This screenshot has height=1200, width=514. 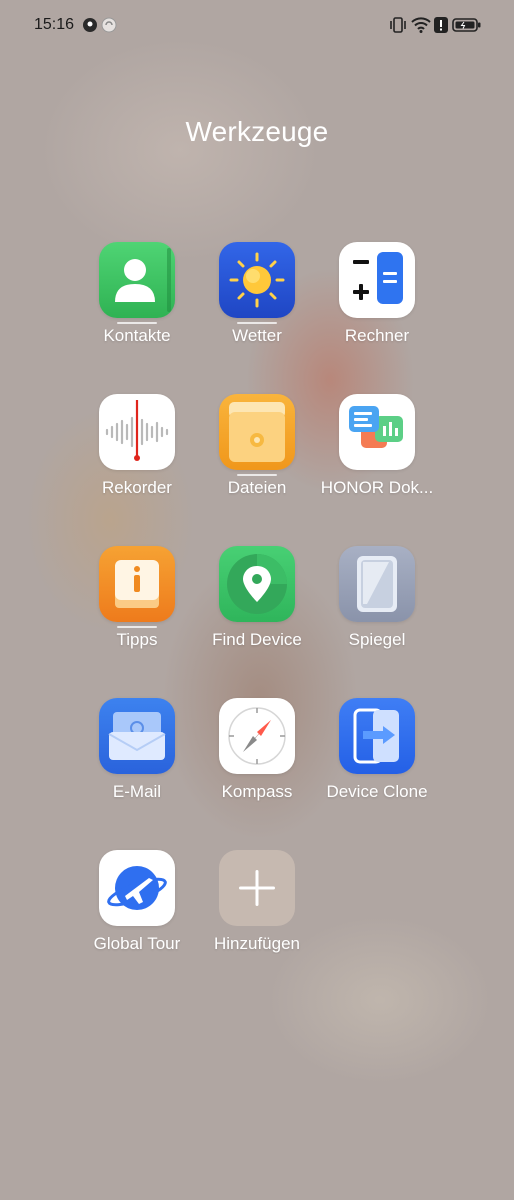 I want to click on vibrate-icon, so click(x=398, y=27).